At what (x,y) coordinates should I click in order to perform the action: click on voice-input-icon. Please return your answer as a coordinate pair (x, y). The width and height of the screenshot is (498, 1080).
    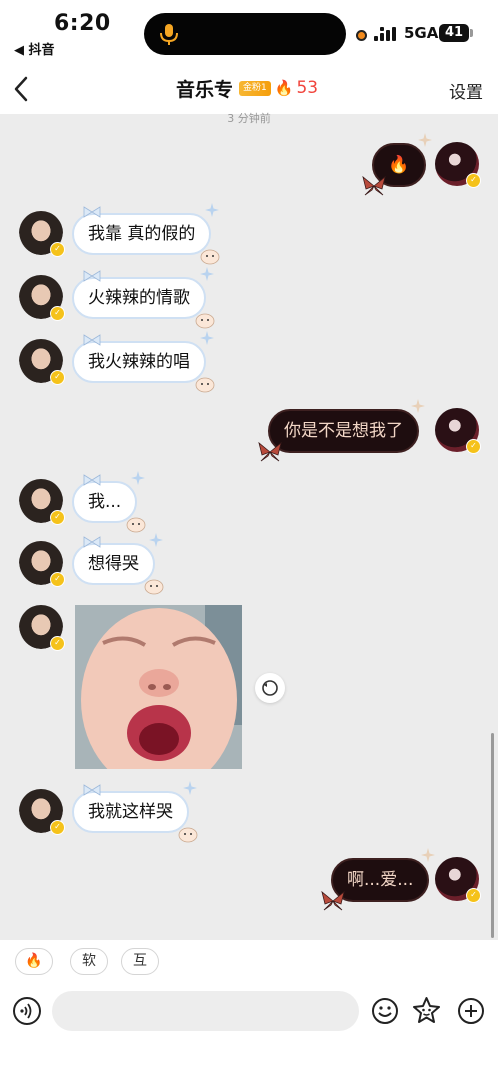
    Looking at the image, I should click on (27, 1011).